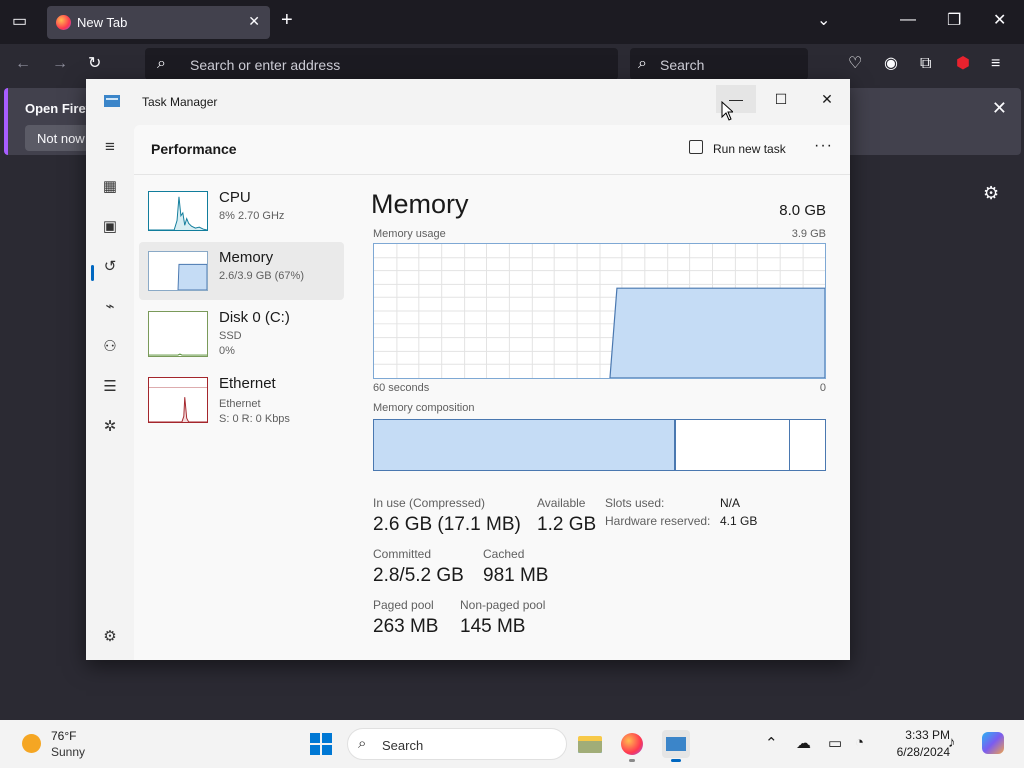 The width and height of the screenshot is (1024, 768). What do you see at coordinates (822, 388) in the screenshot?
I see `time-axis-right: 0` at bounding box center [822, 388].